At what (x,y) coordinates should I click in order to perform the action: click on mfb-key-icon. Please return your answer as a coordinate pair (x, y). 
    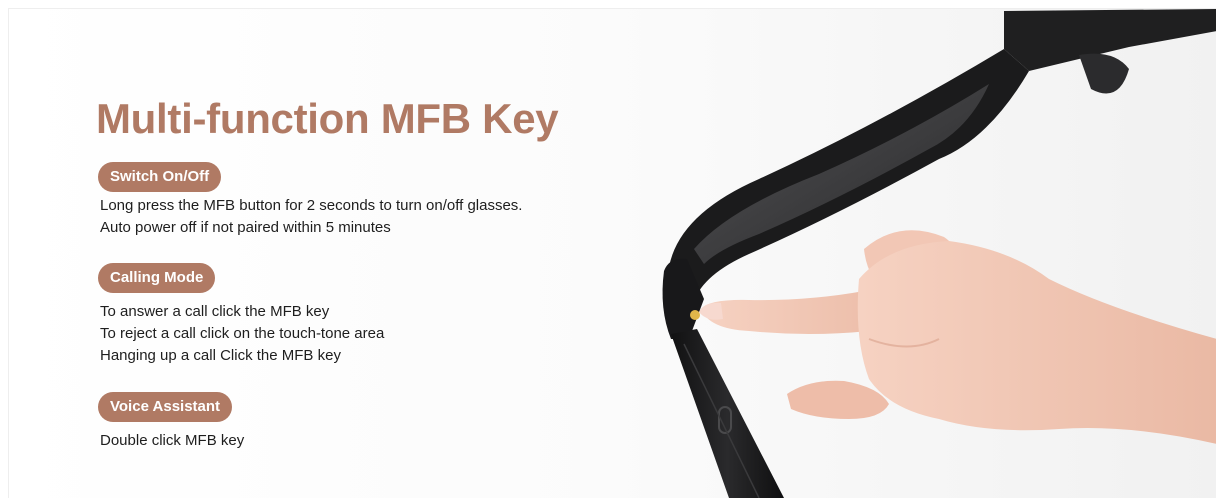
    Looking at the image, I should click on (695, 315).